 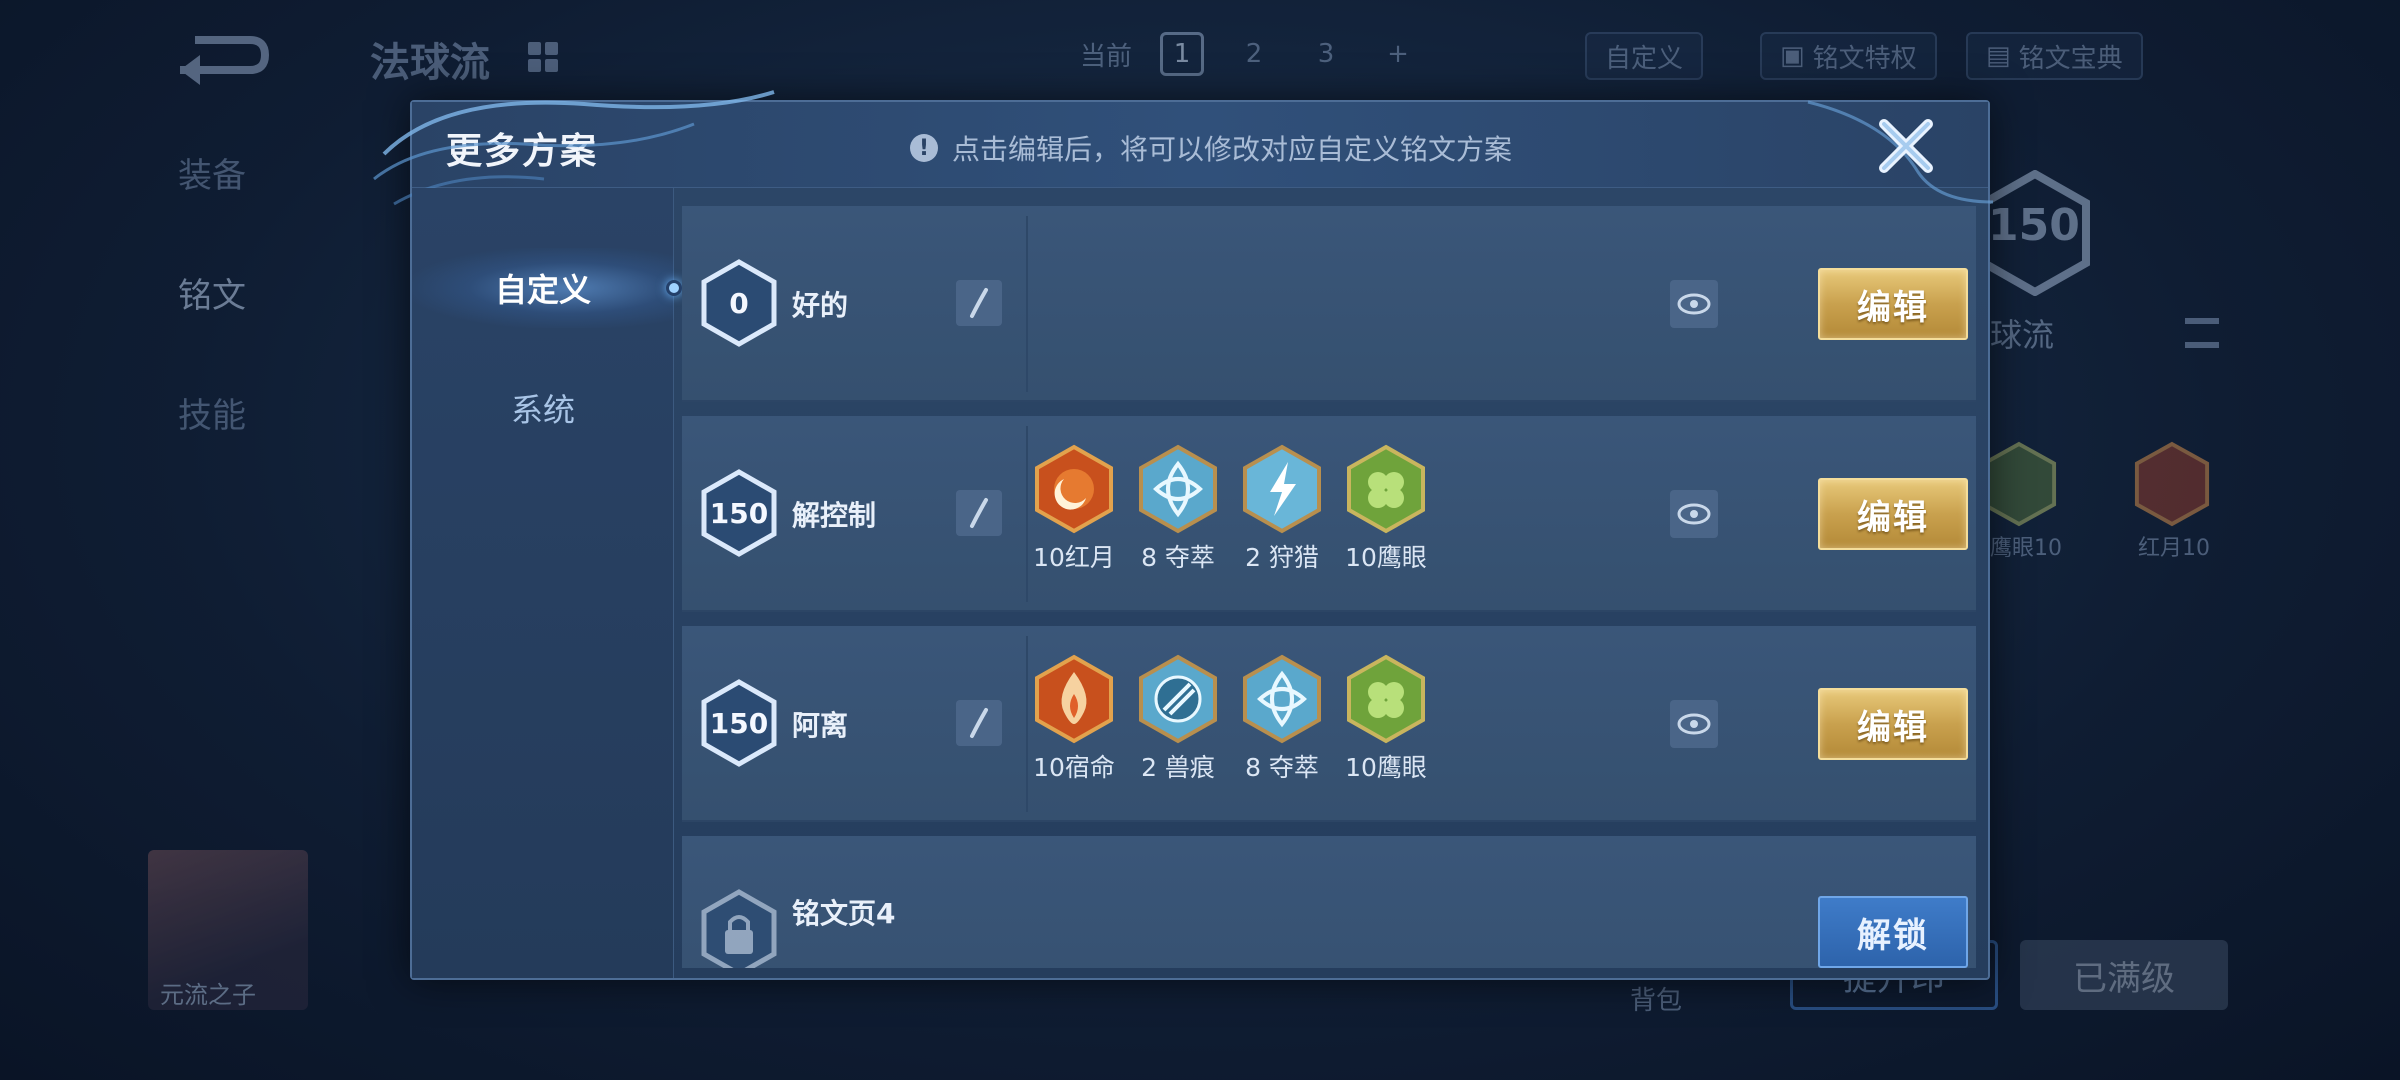 What do you see at coordinates (1656, 1001) in the screenshot?
I see `bag-label: 背包` at bounding box center [1656, 1001].